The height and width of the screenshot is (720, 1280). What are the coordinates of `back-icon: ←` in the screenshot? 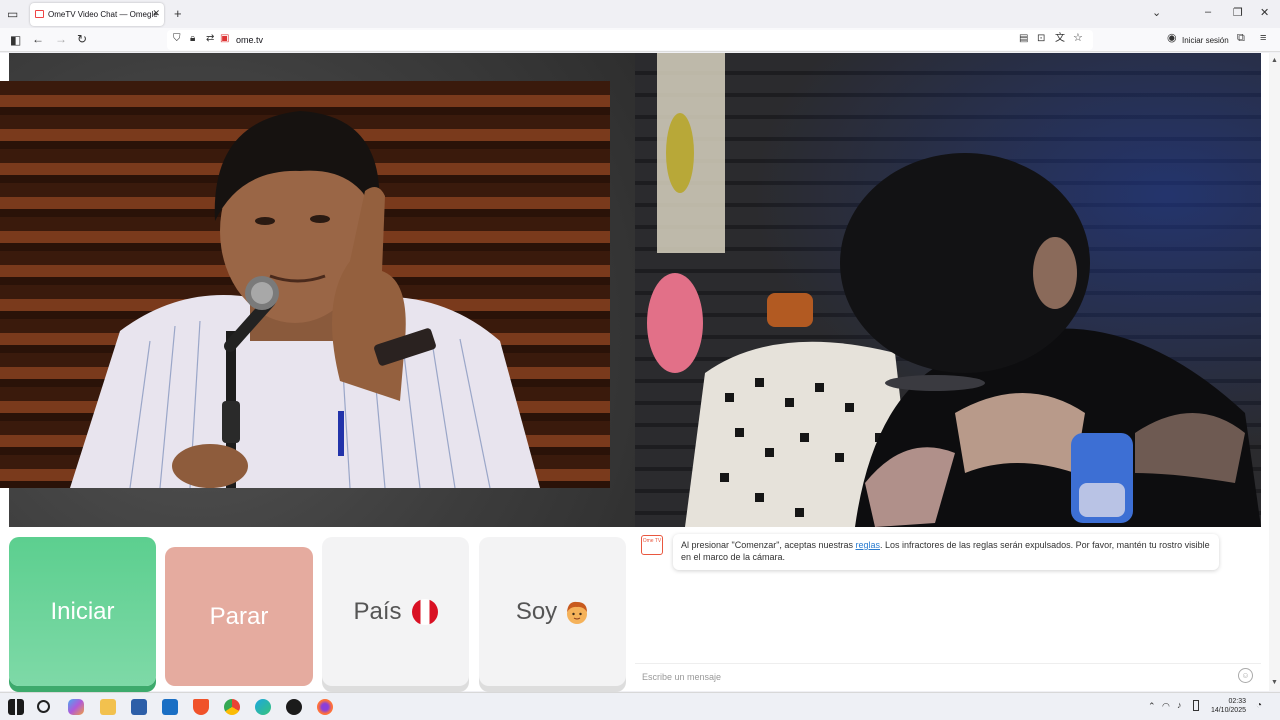 It's located at (38, 39).